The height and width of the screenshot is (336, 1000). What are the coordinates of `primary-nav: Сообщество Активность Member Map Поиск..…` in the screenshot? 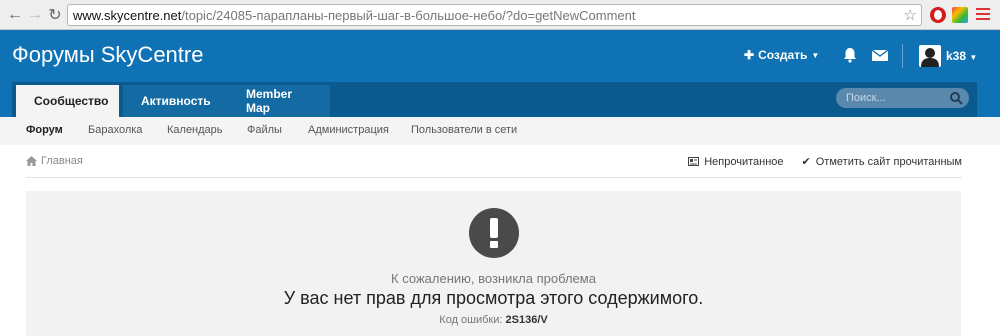 It's located at (500, 99).